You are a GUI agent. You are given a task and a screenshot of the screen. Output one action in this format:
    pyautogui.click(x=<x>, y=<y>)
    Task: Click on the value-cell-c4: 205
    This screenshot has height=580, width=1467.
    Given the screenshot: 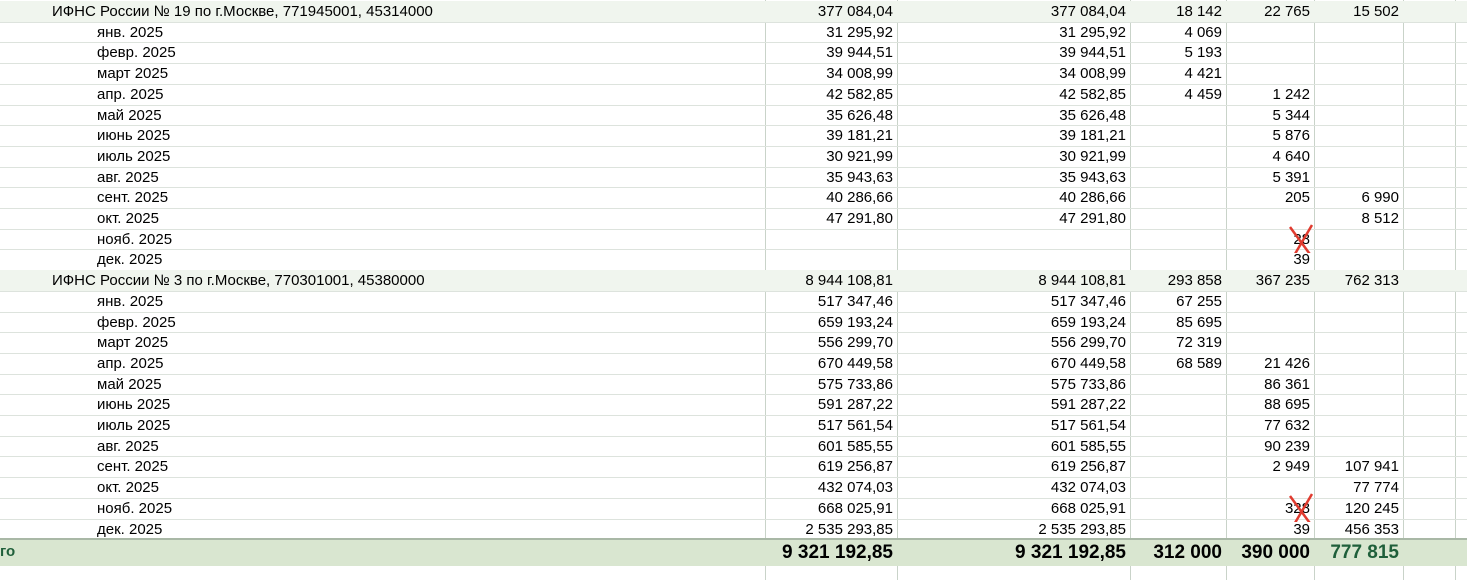 What is the action you would take?
    pyautogui.click(x=1270, y=197)
    